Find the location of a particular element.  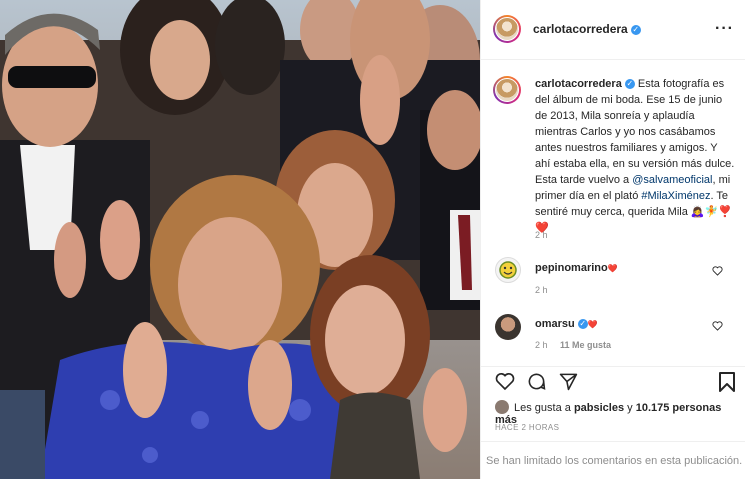

share-send-icon is located at coordinates (568, 381).